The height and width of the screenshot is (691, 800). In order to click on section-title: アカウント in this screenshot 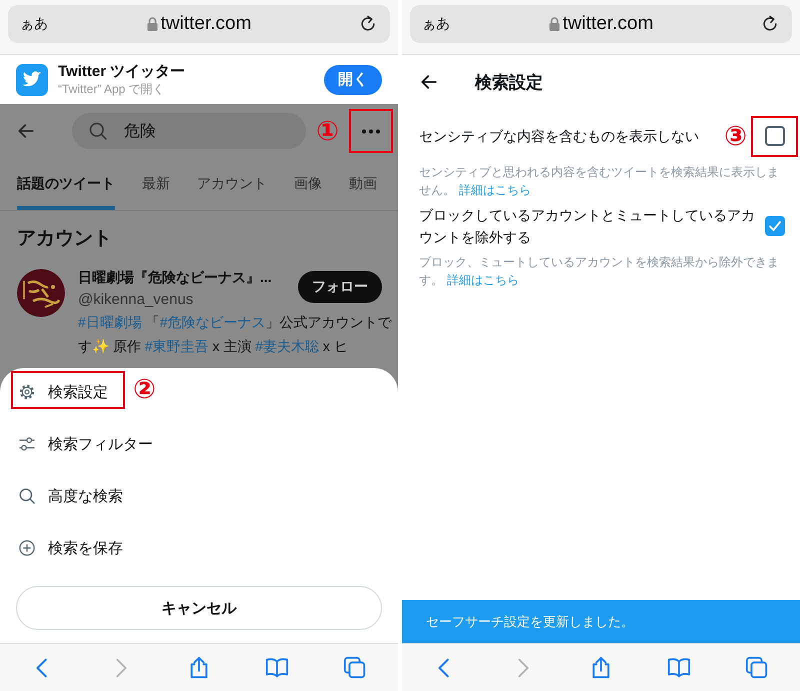, I will do `click(64, 239)`.